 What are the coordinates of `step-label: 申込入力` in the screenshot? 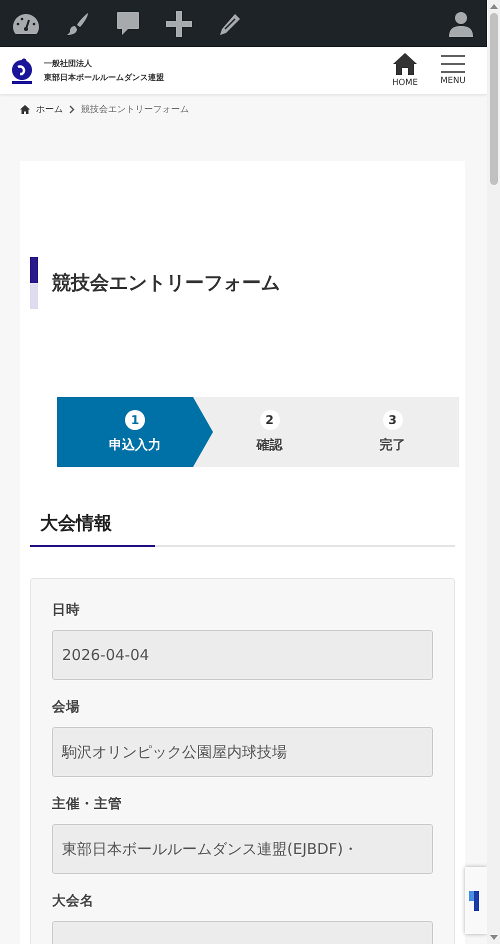 It's located at (135, 445).